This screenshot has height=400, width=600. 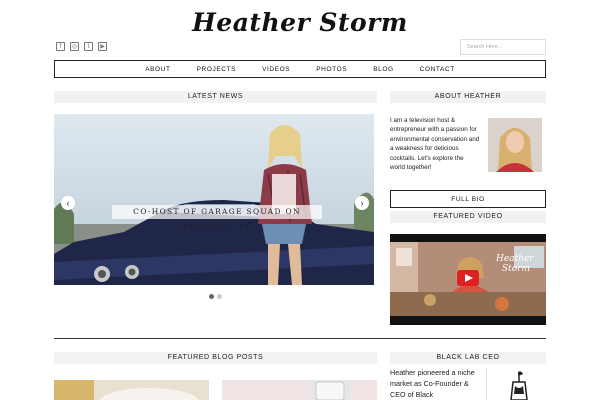 What do you see at coordinates (516, 384) in the screenshot?
I see `black-lab-image` at bounding box center [516, 384].